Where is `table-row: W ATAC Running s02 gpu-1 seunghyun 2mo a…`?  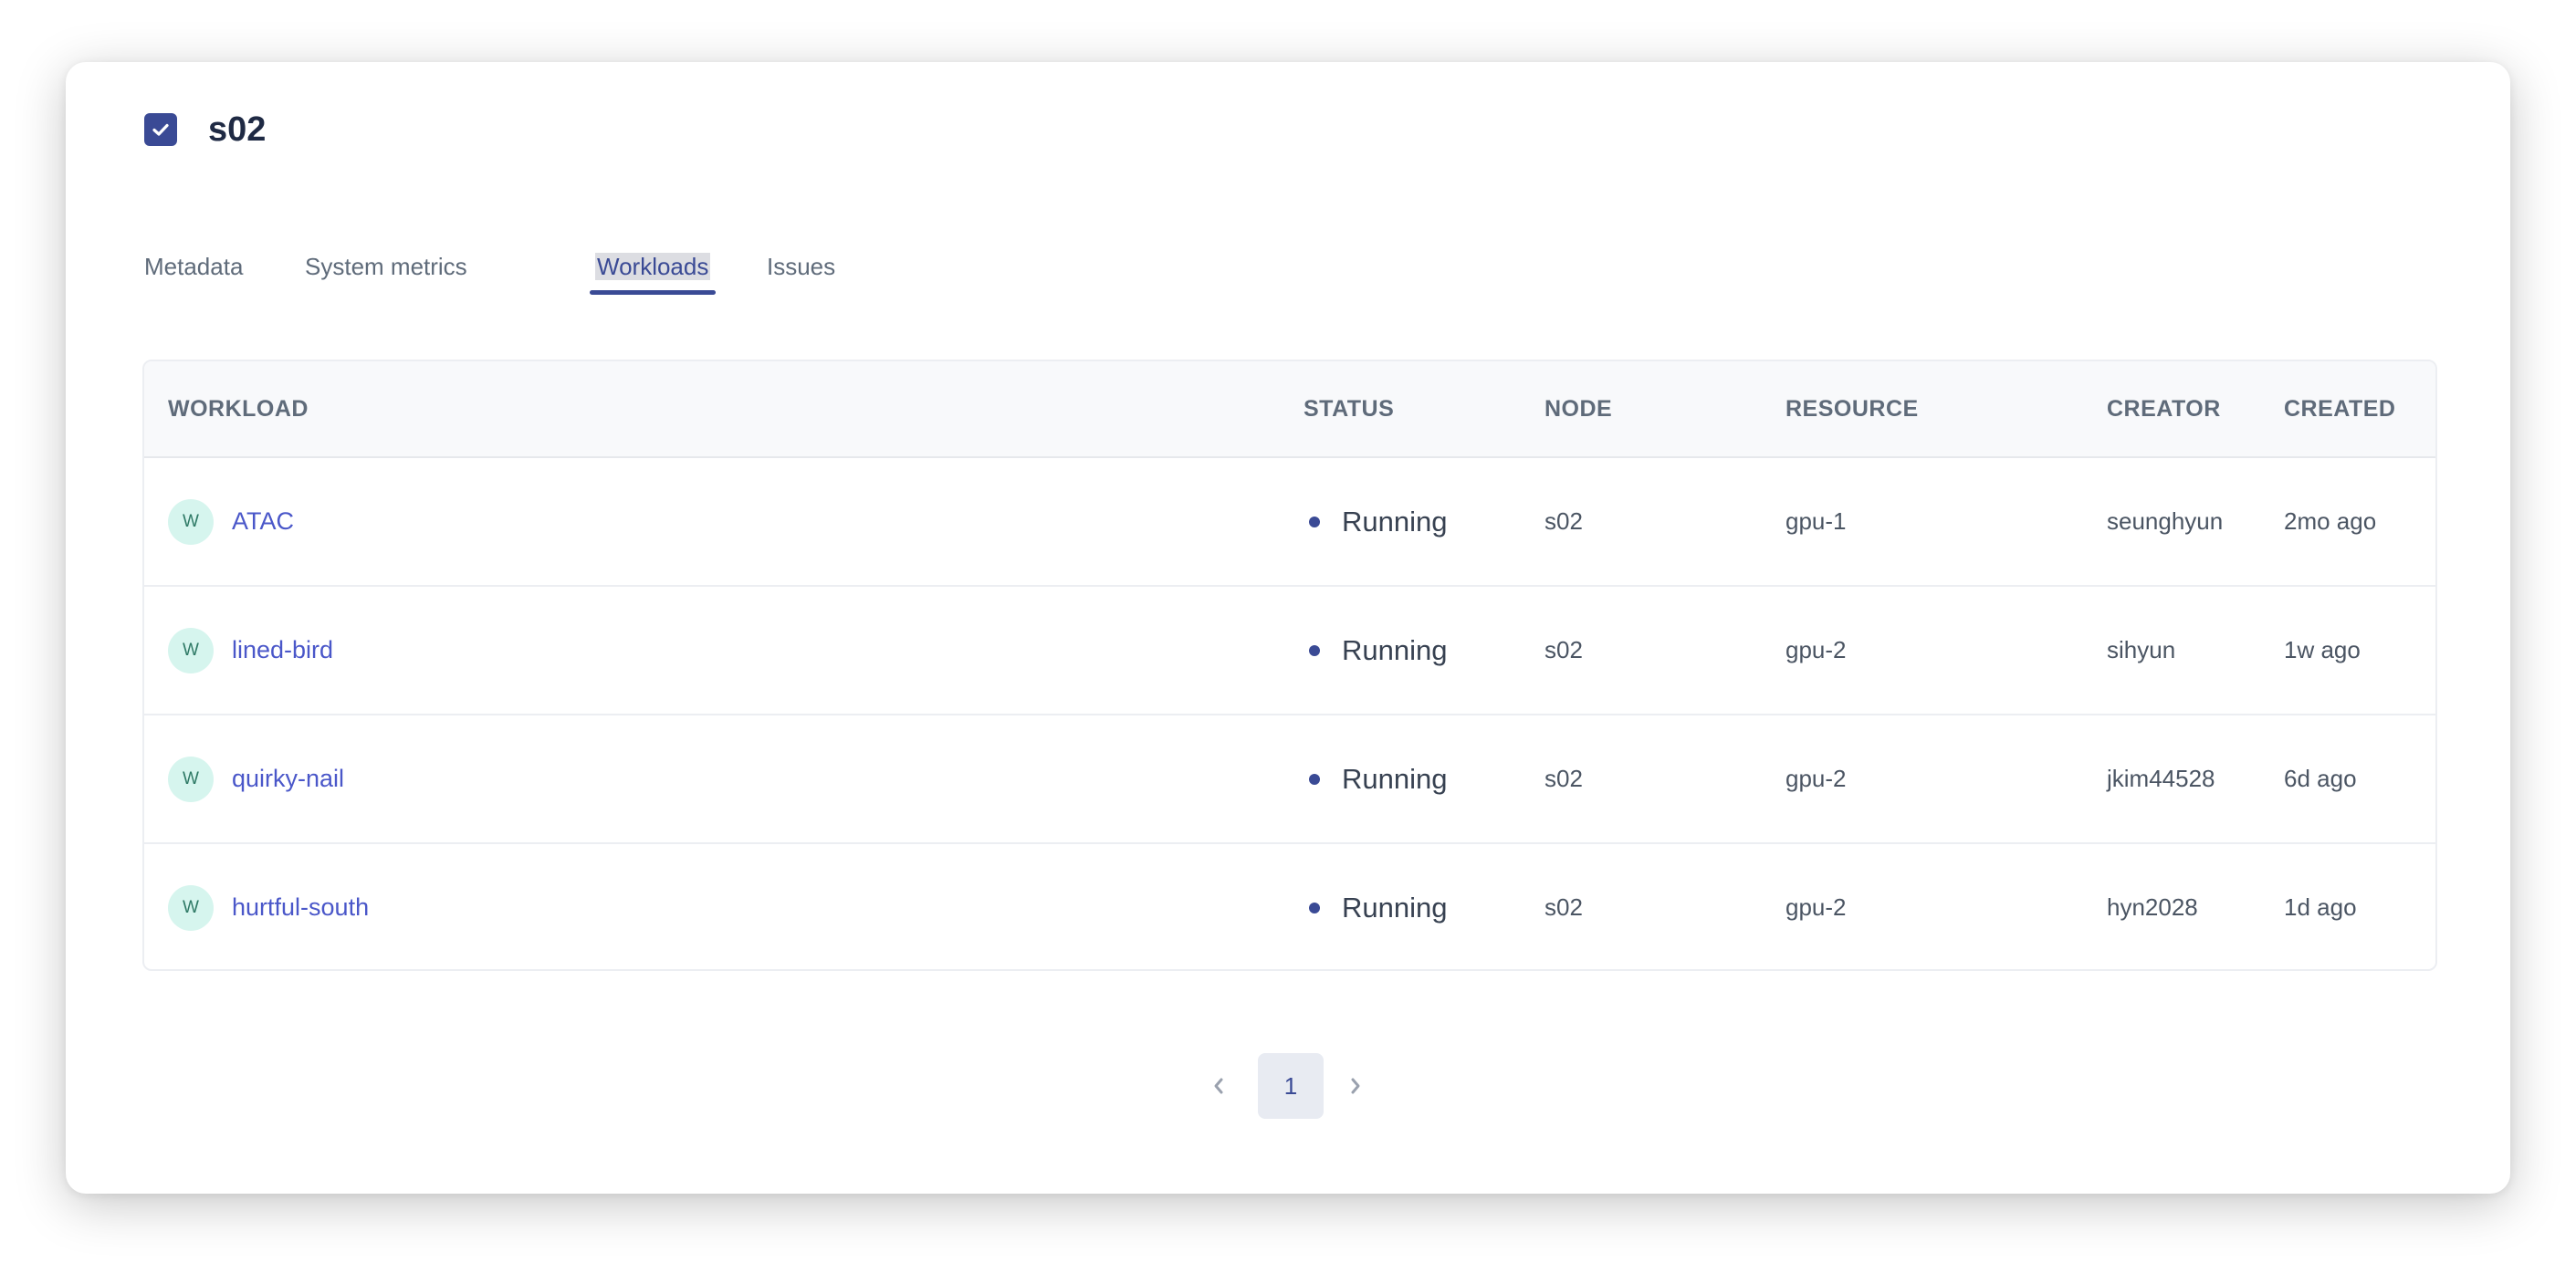 table-row: W ATAC Running s02 gpu-1 seunghyun 2mo a… is located at coordinates (1289, 522).